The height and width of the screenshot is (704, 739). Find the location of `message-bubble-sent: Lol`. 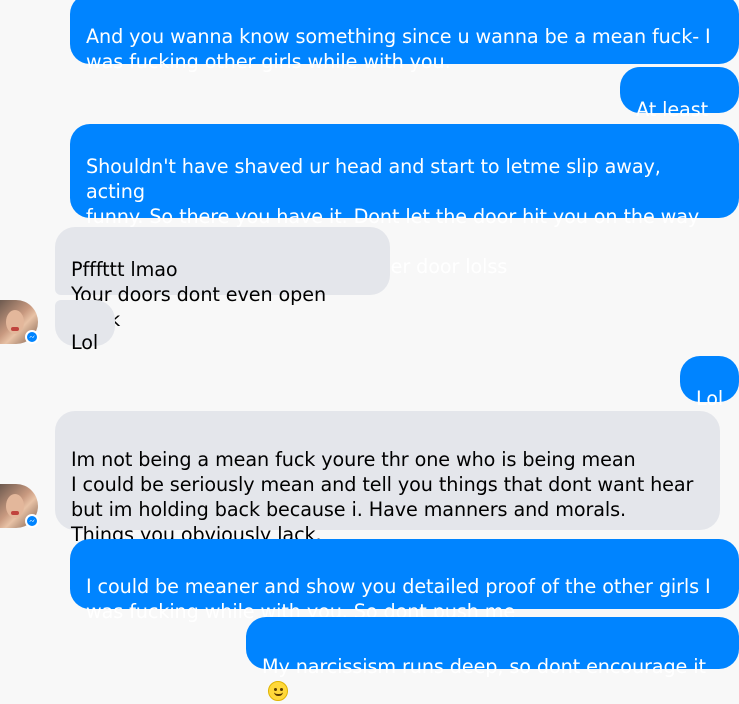

message-bubble-sent: Lol is located at coordinates (709, 383).